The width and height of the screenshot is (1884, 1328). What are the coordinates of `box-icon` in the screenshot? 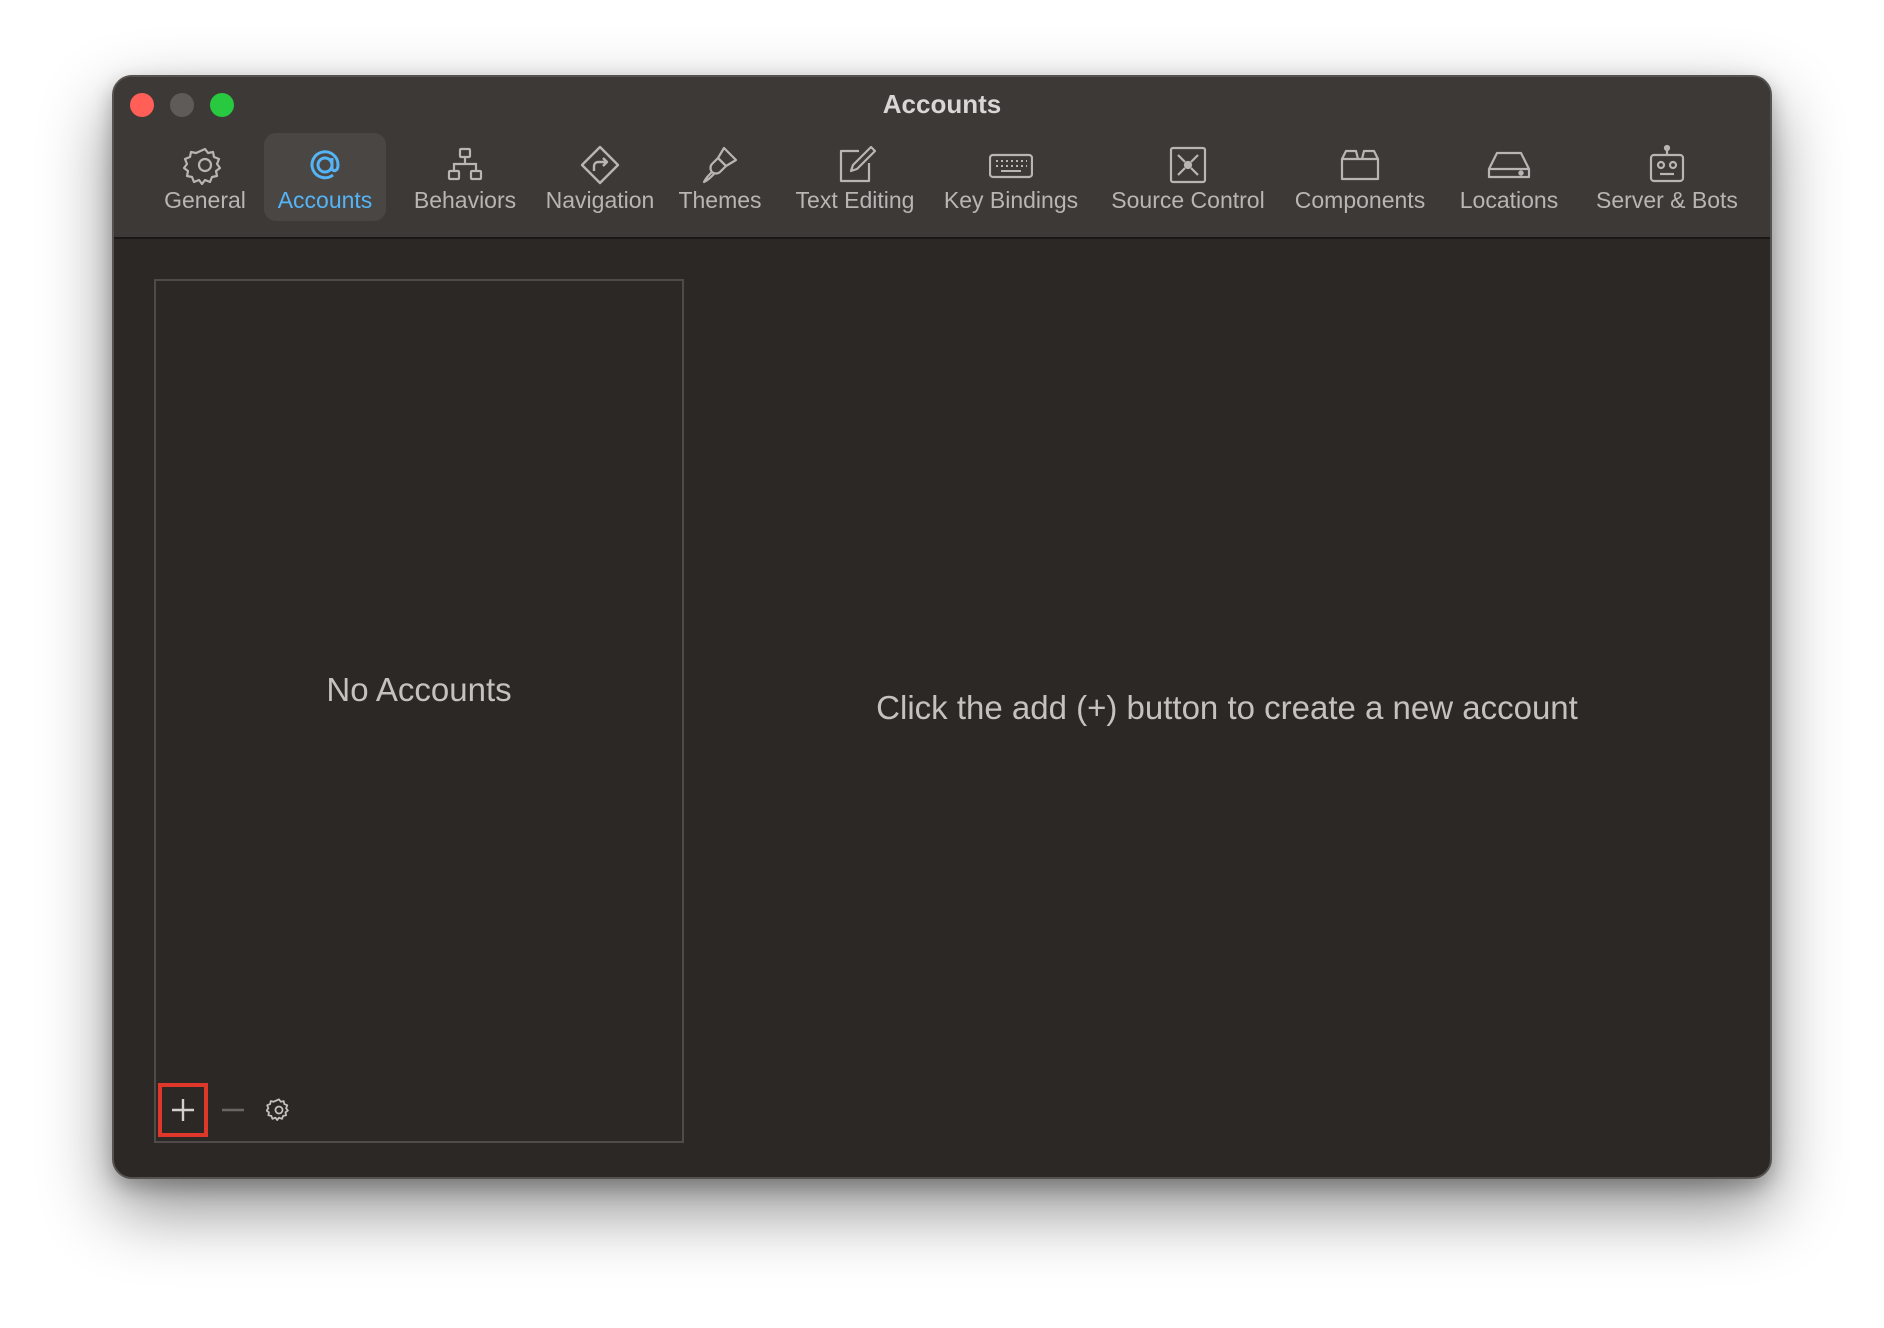 It's located at (1360, 165).